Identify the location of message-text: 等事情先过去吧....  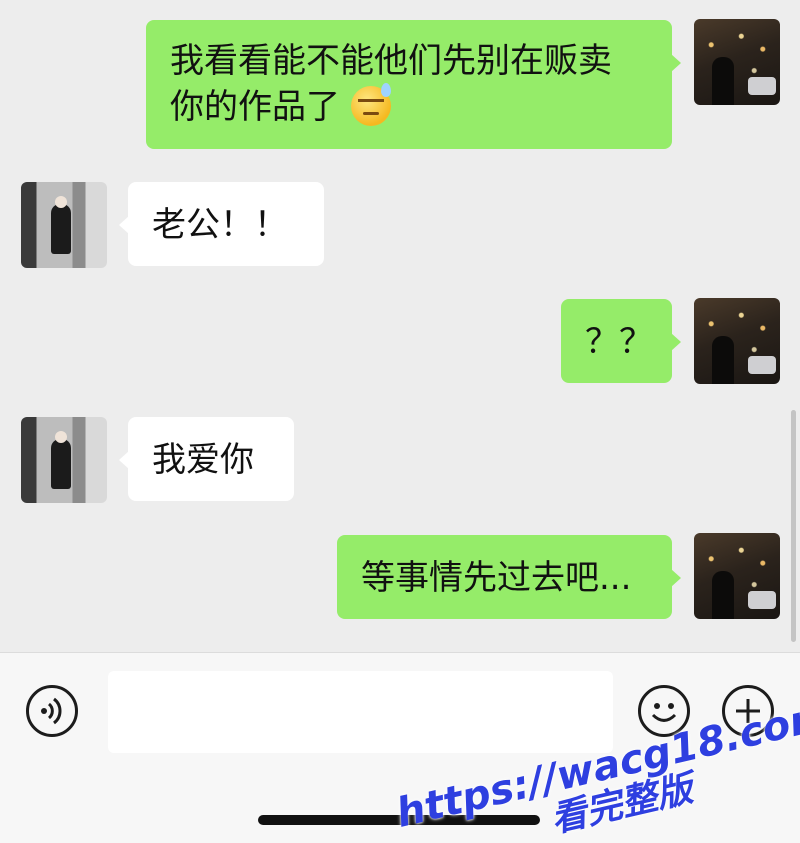
(496, 578).